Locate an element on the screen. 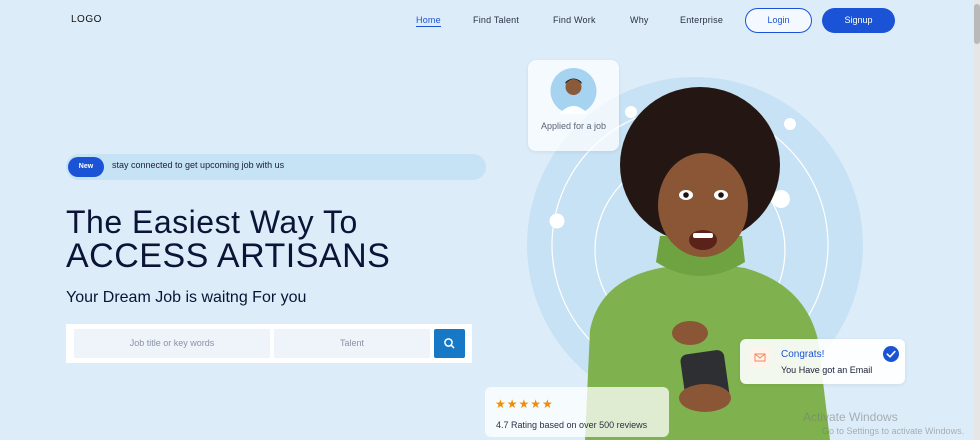 The height and width of the screenshot is (440, 980). mail-icon is located at coordinates (760, 357).